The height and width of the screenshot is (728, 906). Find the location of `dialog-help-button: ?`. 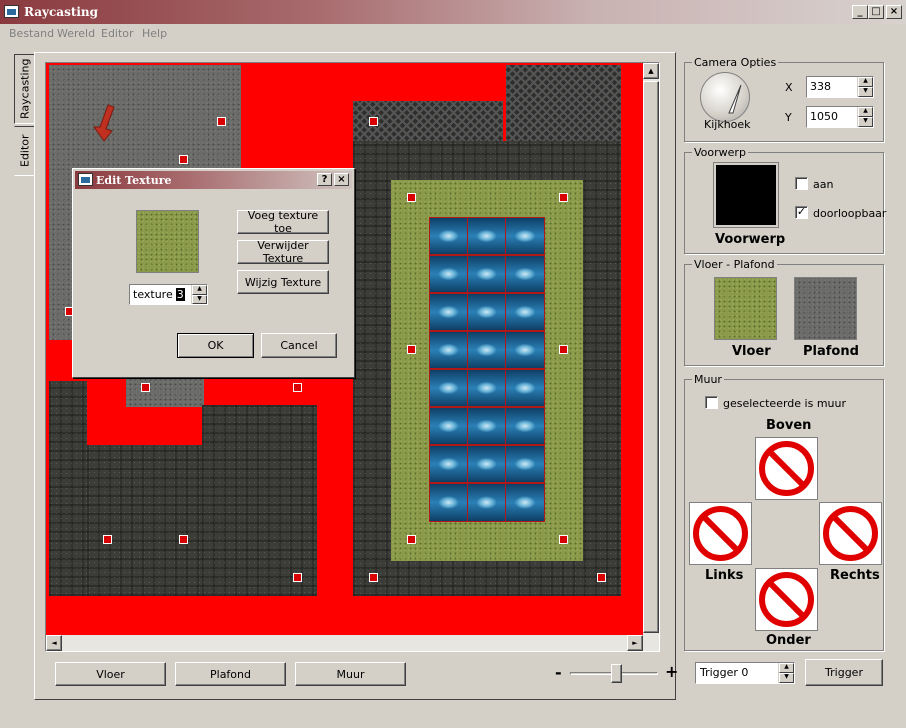

dialog-help-button: ? is located at coordinates (324, 179).